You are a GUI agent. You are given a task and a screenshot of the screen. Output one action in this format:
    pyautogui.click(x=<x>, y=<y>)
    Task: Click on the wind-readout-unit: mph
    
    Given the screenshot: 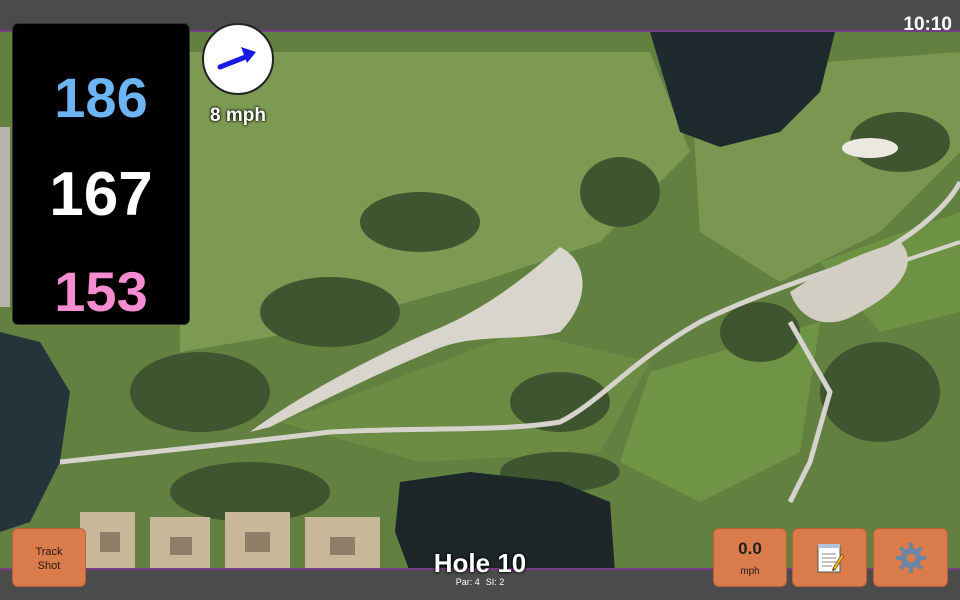 What is the action you would take?
    pyautogui.click(x=750, y=571)
    